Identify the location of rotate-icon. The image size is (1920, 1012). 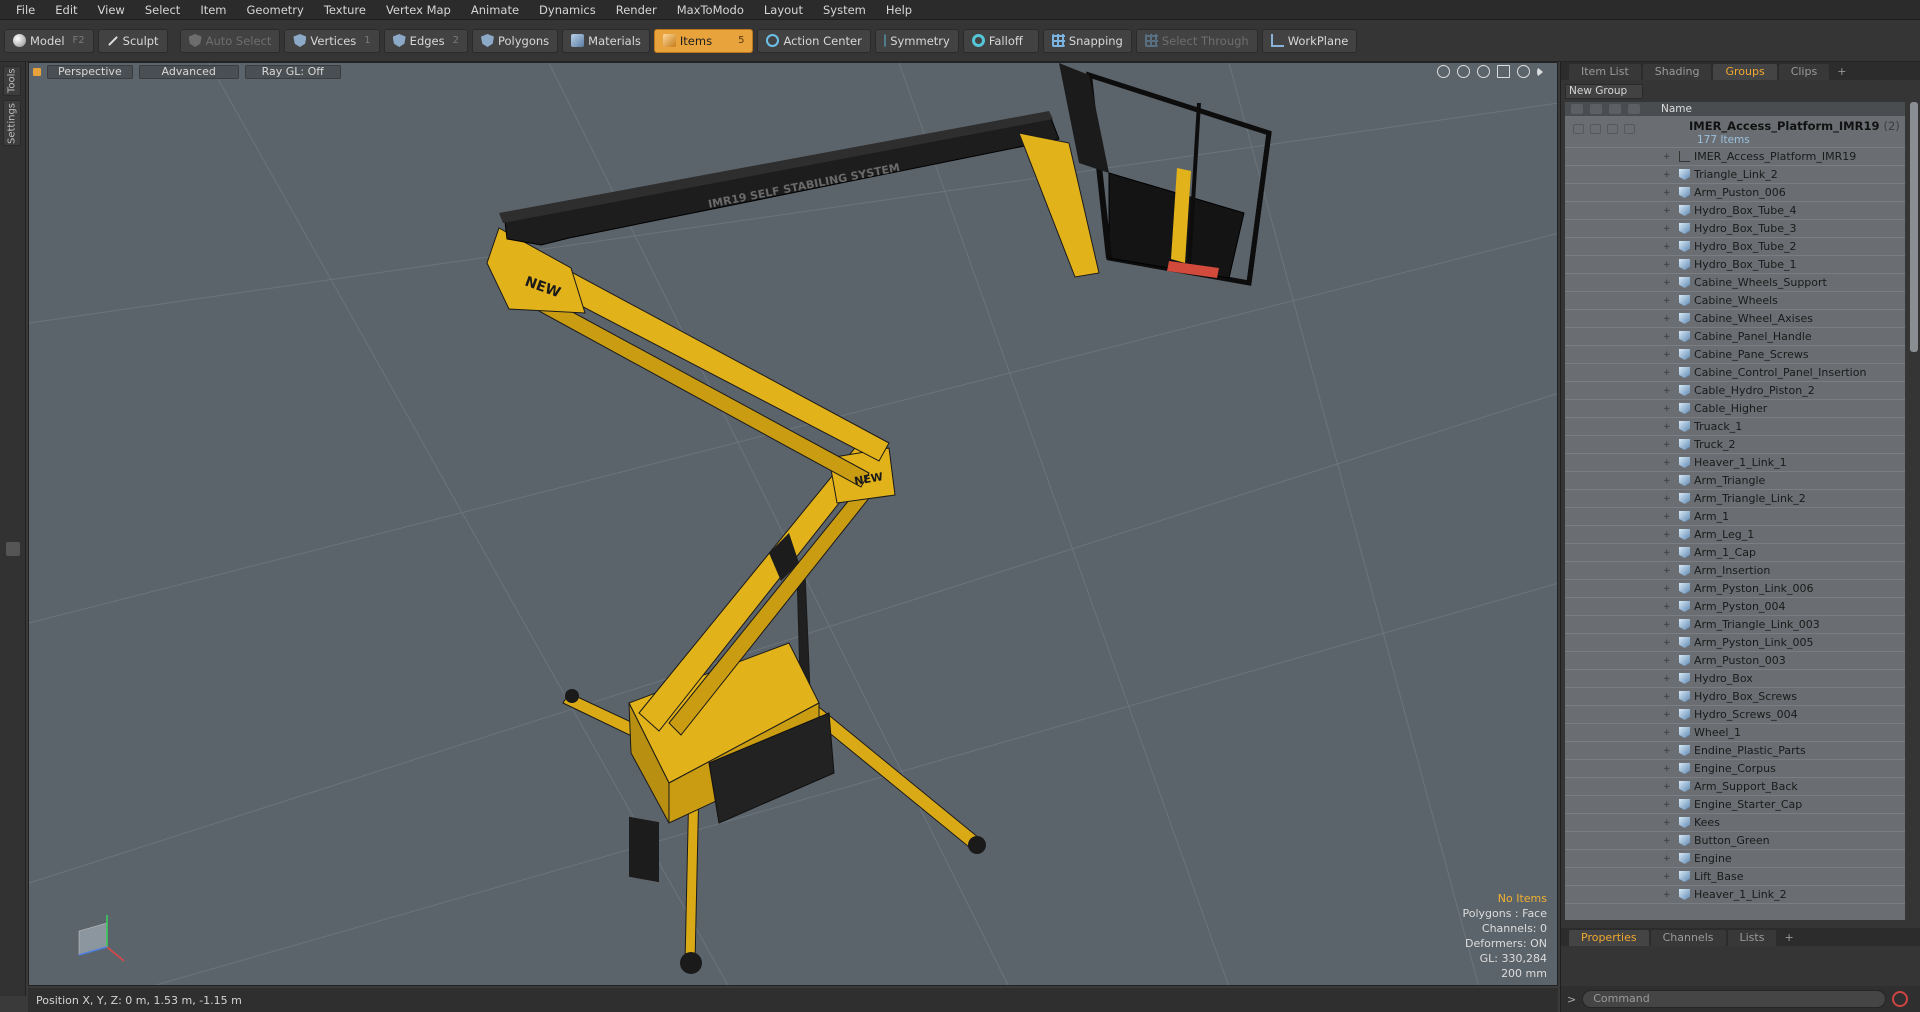
(1463, 71).